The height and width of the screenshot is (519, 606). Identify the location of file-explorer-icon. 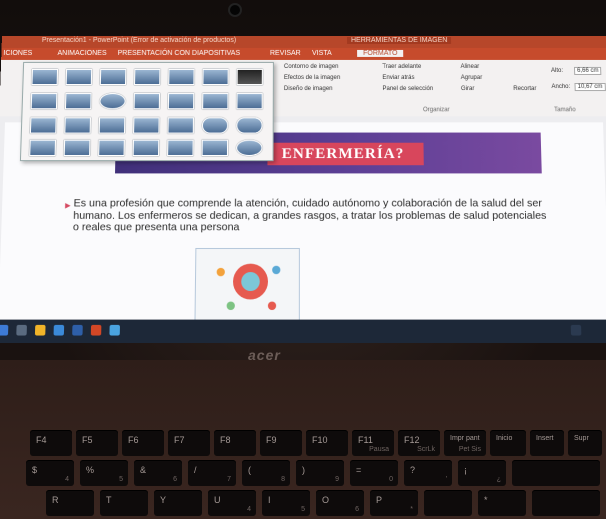
(40, 330).